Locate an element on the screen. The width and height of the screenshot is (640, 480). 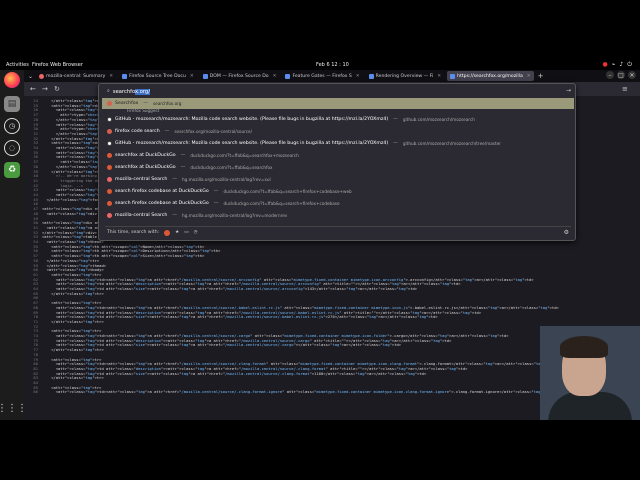
network-icon: ⌁ is located at coordinates (613, 64).